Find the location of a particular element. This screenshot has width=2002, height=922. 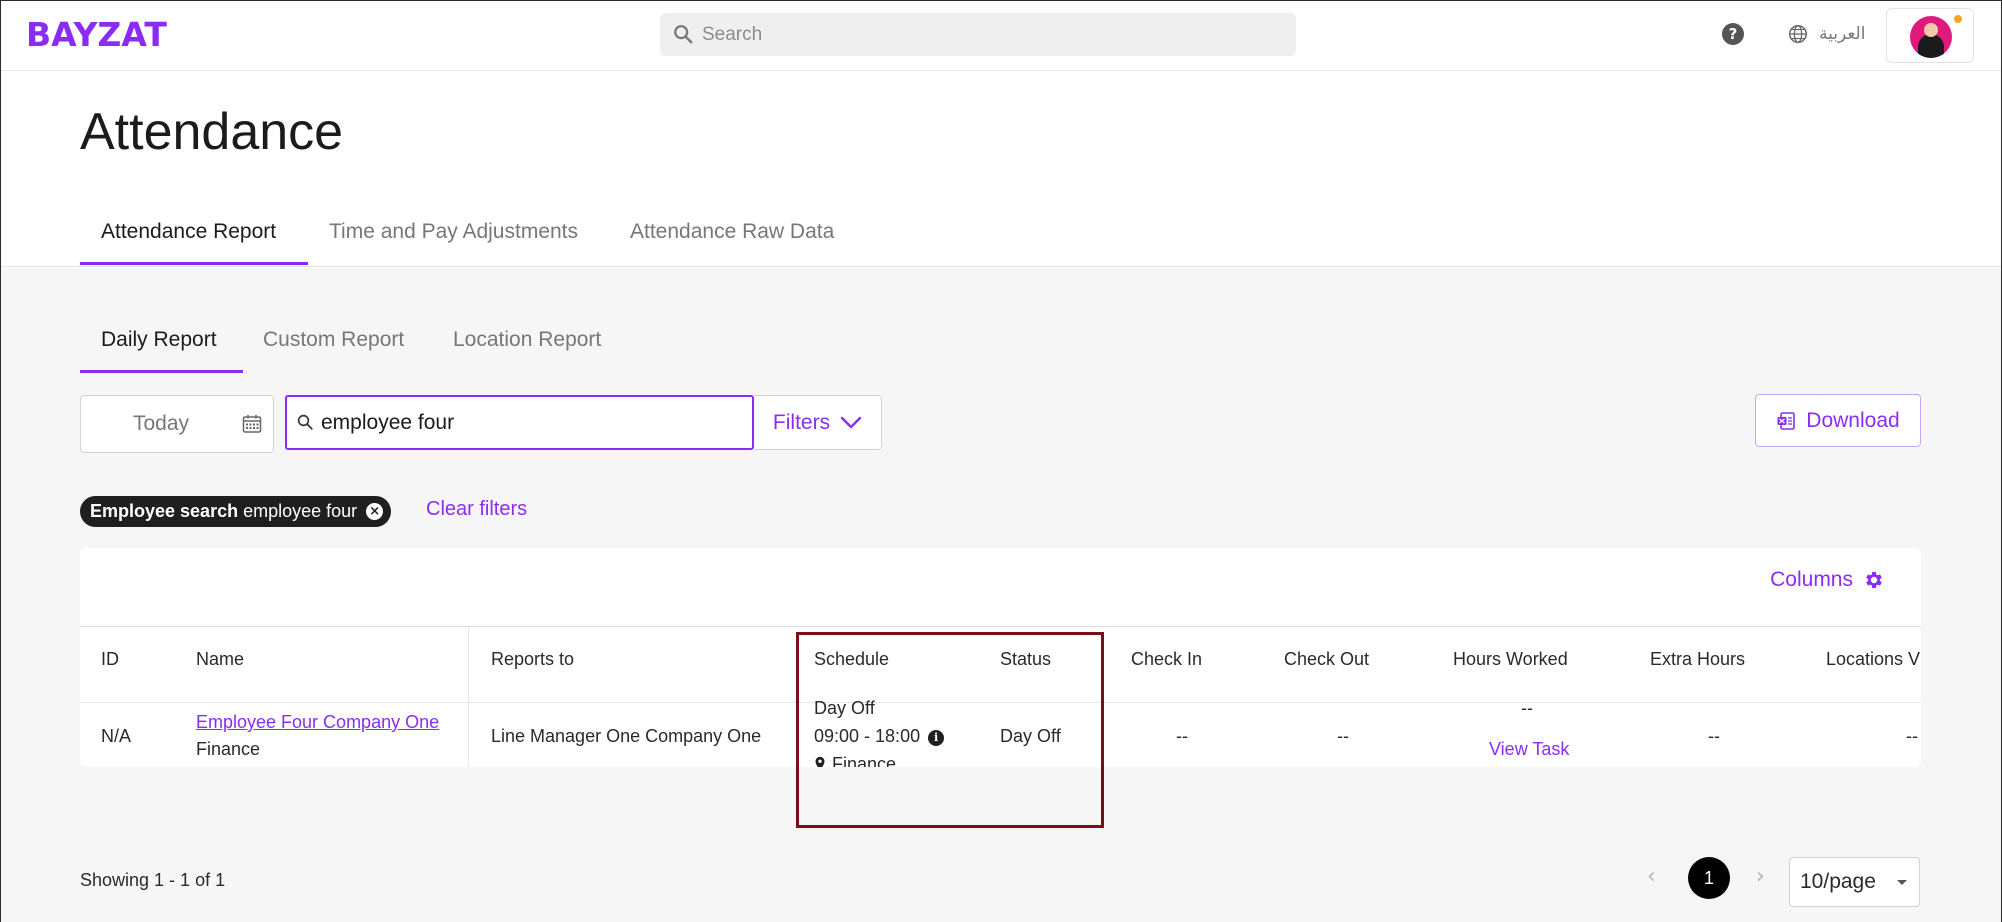

cell-schedule-location: Finance is located at coordinates (855, 760).